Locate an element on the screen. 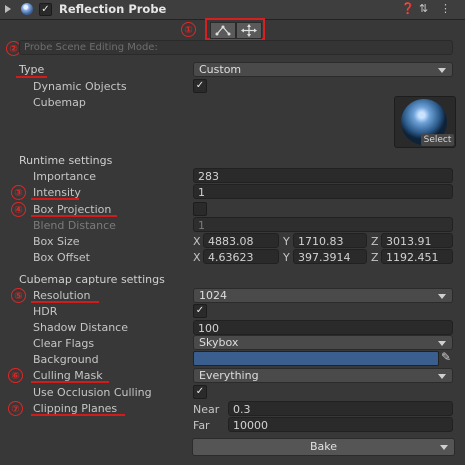 The height and width of the screenshot is (465, 465). edit-bounds-button is located at coordinates (223, 30).